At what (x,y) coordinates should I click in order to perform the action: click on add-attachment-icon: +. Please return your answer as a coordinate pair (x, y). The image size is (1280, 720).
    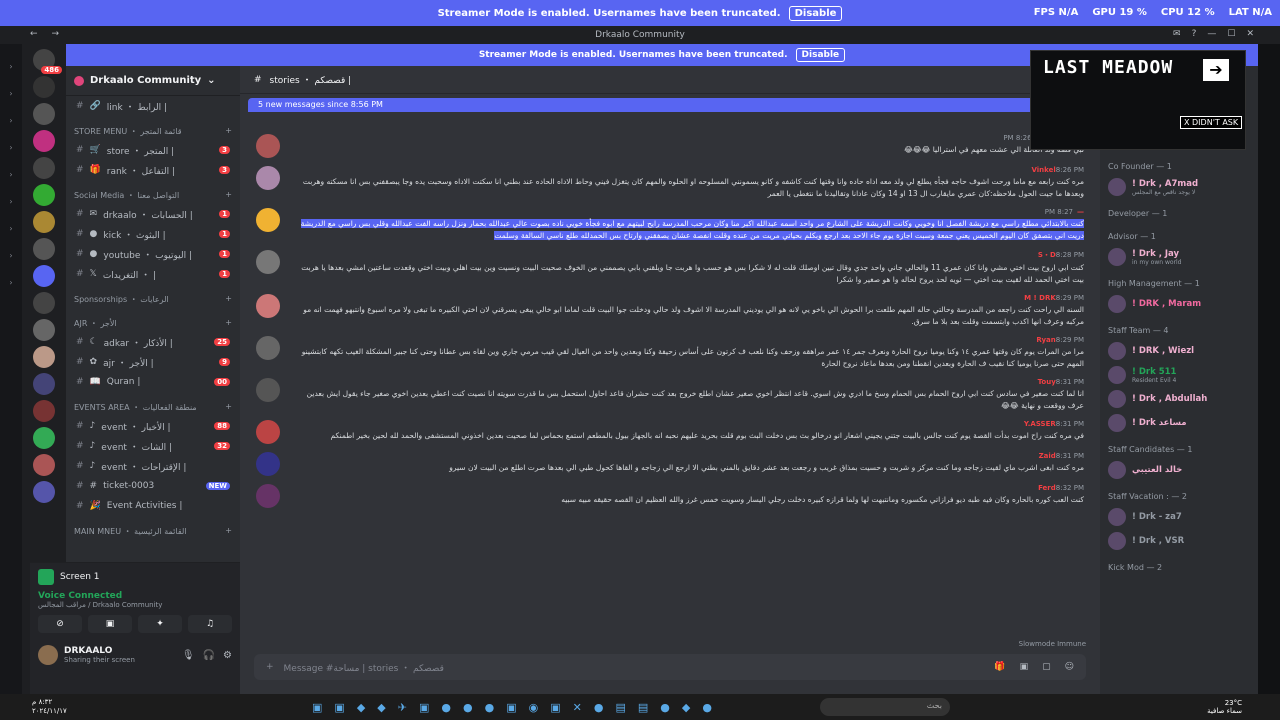
    Looking at the image, I should click on (270, 667).